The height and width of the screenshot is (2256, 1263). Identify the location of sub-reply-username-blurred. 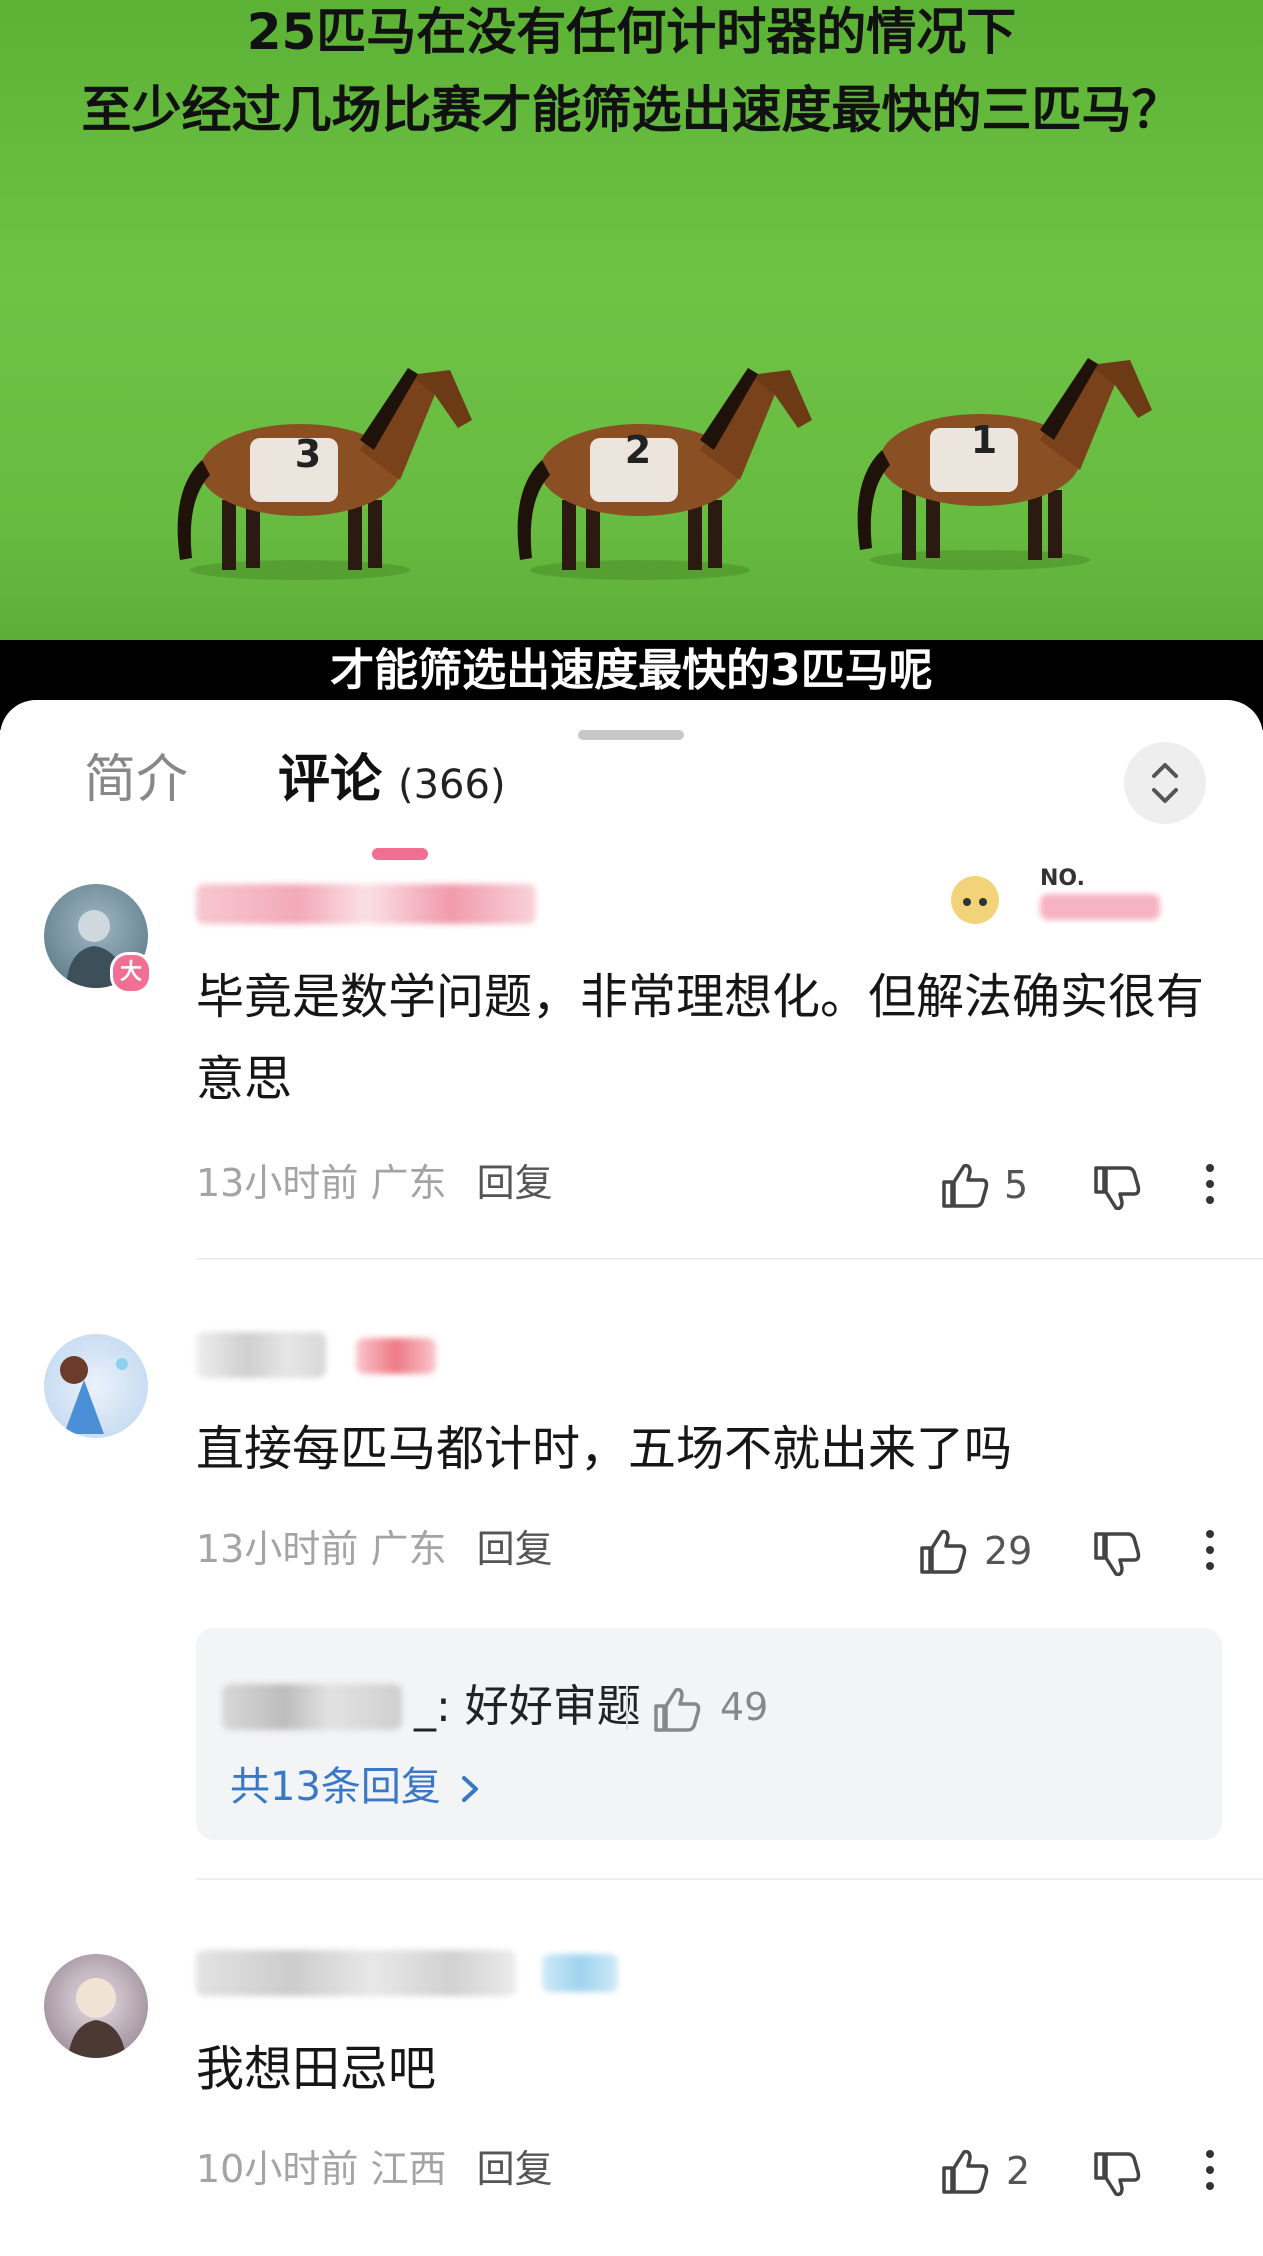
(312, 1707).